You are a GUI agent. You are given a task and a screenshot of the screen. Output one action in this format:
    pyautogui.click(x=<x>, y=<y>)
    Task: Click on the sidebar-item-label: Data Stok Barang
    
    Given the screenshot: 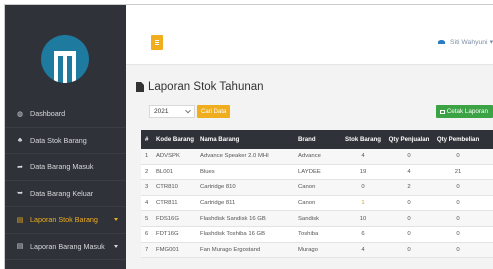 What is the action you would take?
    pyautogui.click(x=58, y=140)
    